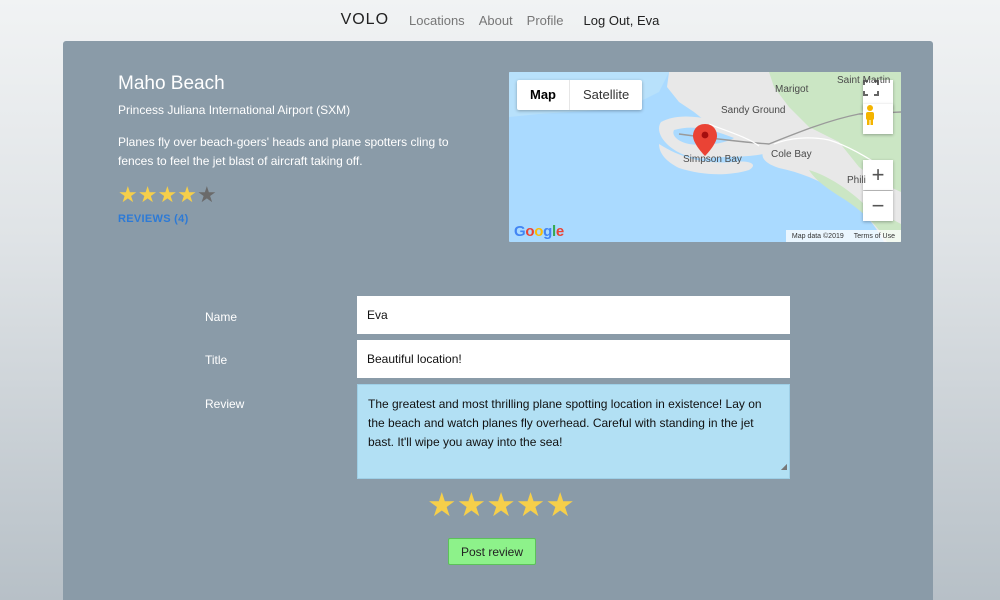 This screenshot has height=600, width=1000. Describe the element at coordinates (784, 466) in the screenshot. I see `resize-grip-icon: ◢` at that location.